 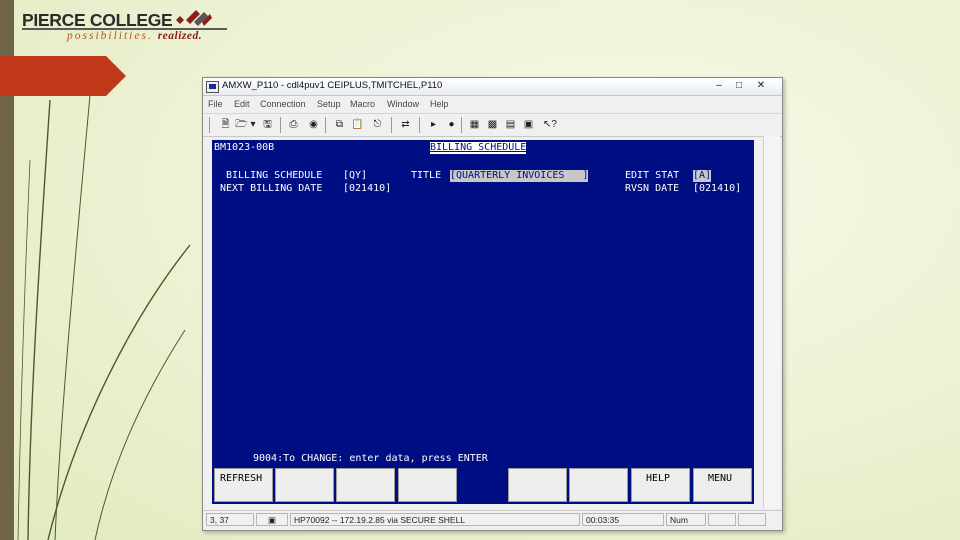 I want to click on menu-macro: Macro, so click(x=362, y=104).